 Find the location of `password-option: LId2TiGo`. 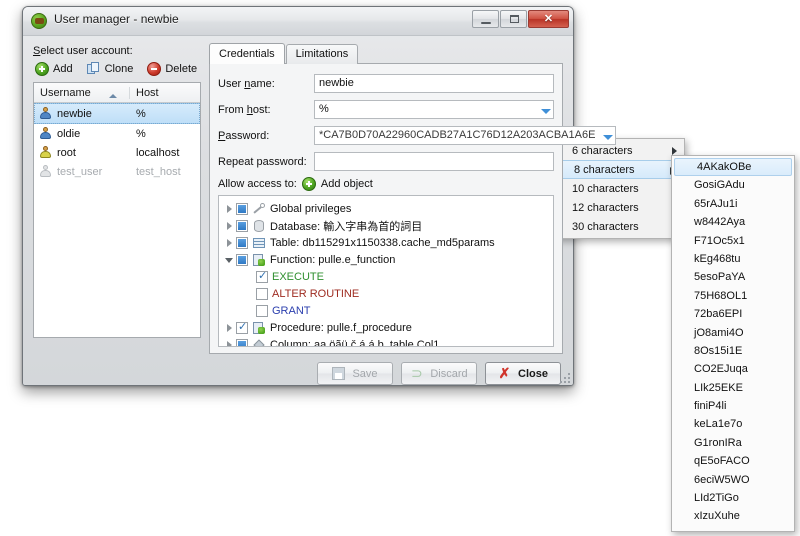

password-option: LId2TiGo is located at coordinates (733, 498).